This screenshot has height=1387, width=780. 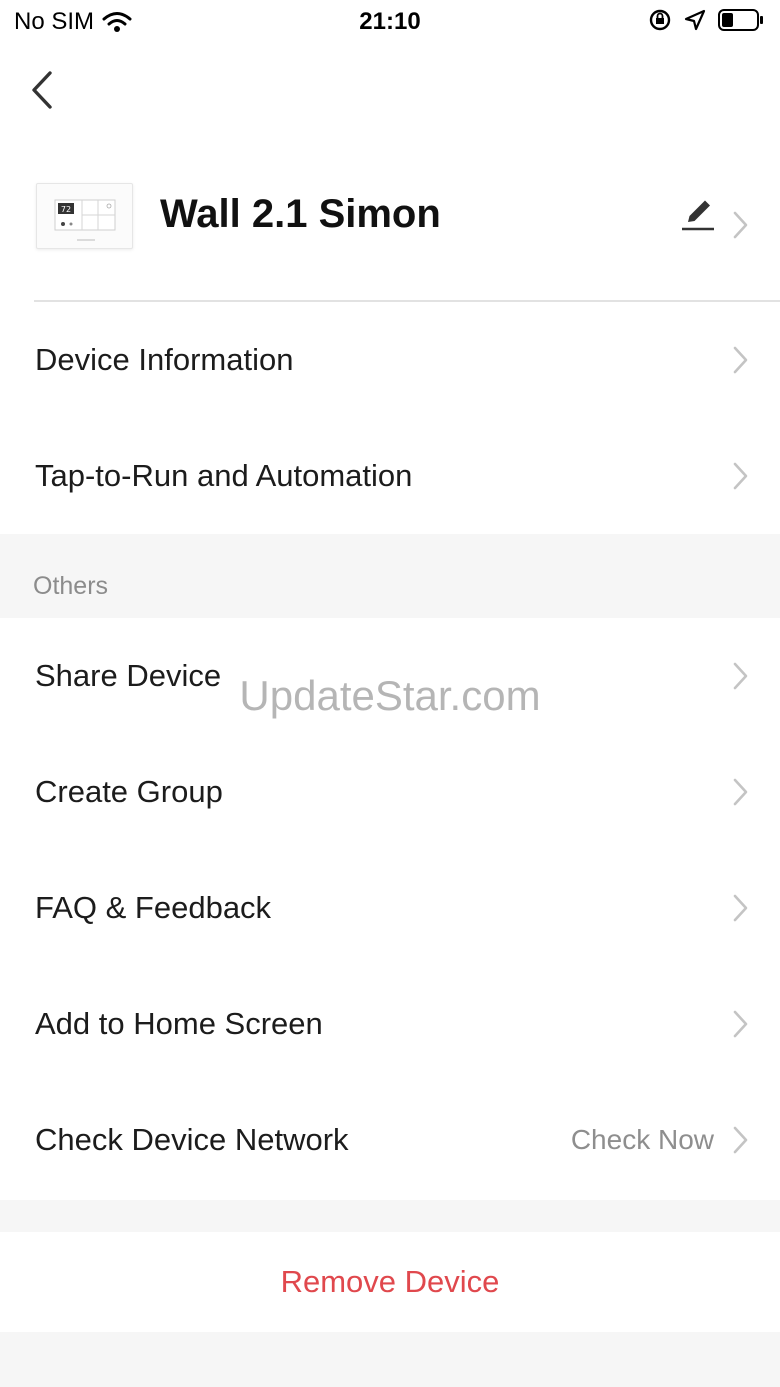 I want to click on menu-item-label: Share Device, so click(x=128, y=675).